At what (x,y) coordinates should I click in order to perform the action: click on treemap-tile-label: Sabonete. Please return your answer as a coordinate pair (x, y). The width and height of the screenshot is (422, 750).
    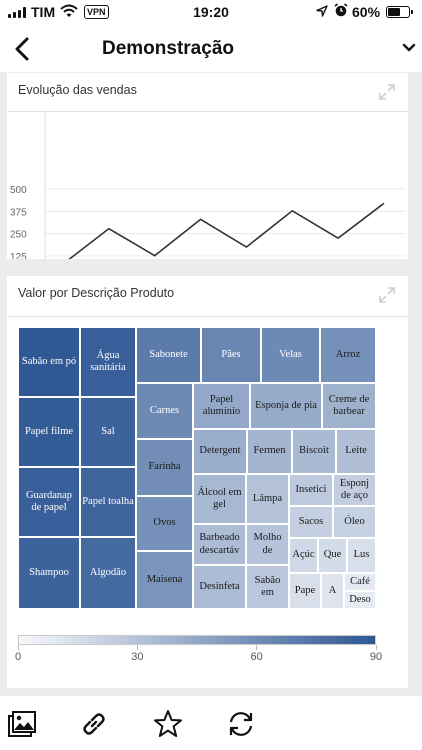
    Looking at the image, I should click on (168, 354).